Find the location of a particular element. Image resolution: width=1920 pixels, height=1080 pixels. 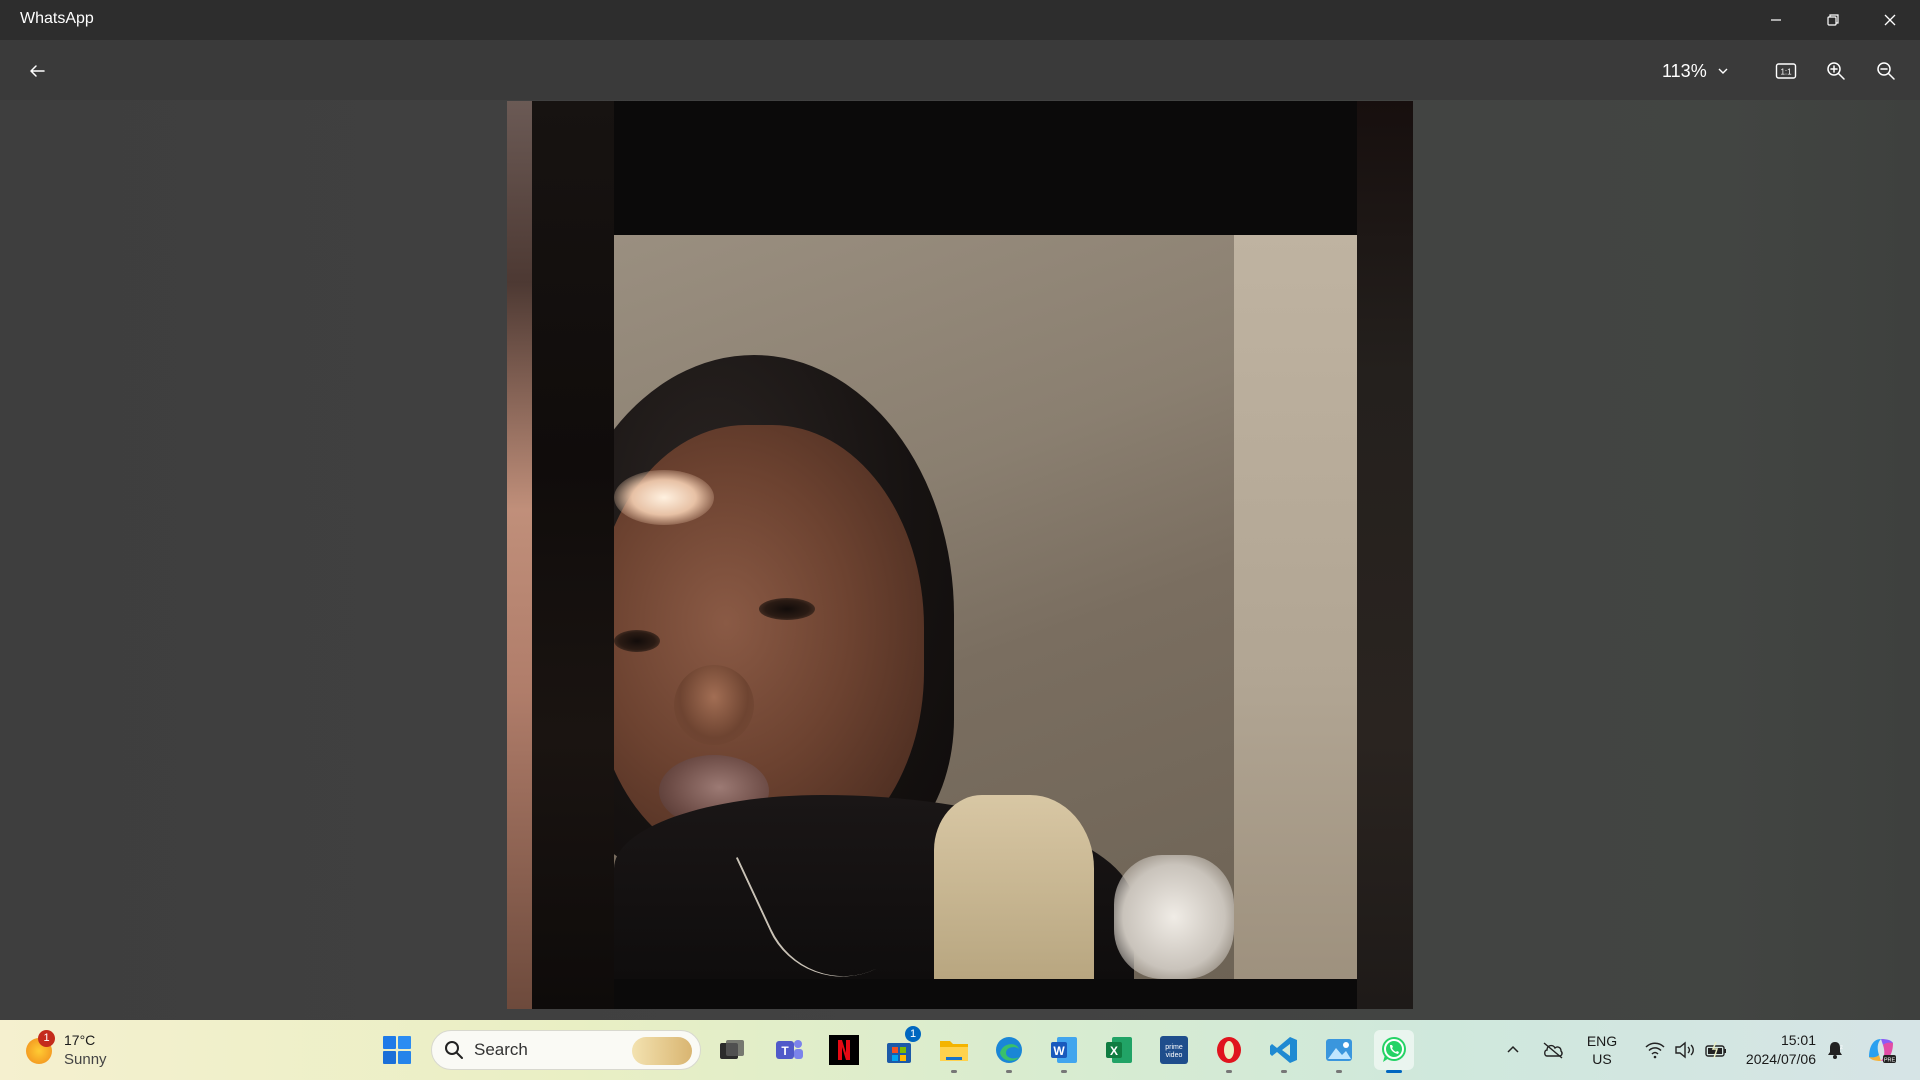

zoom-out-icon is located at coordinates (1886, 71).